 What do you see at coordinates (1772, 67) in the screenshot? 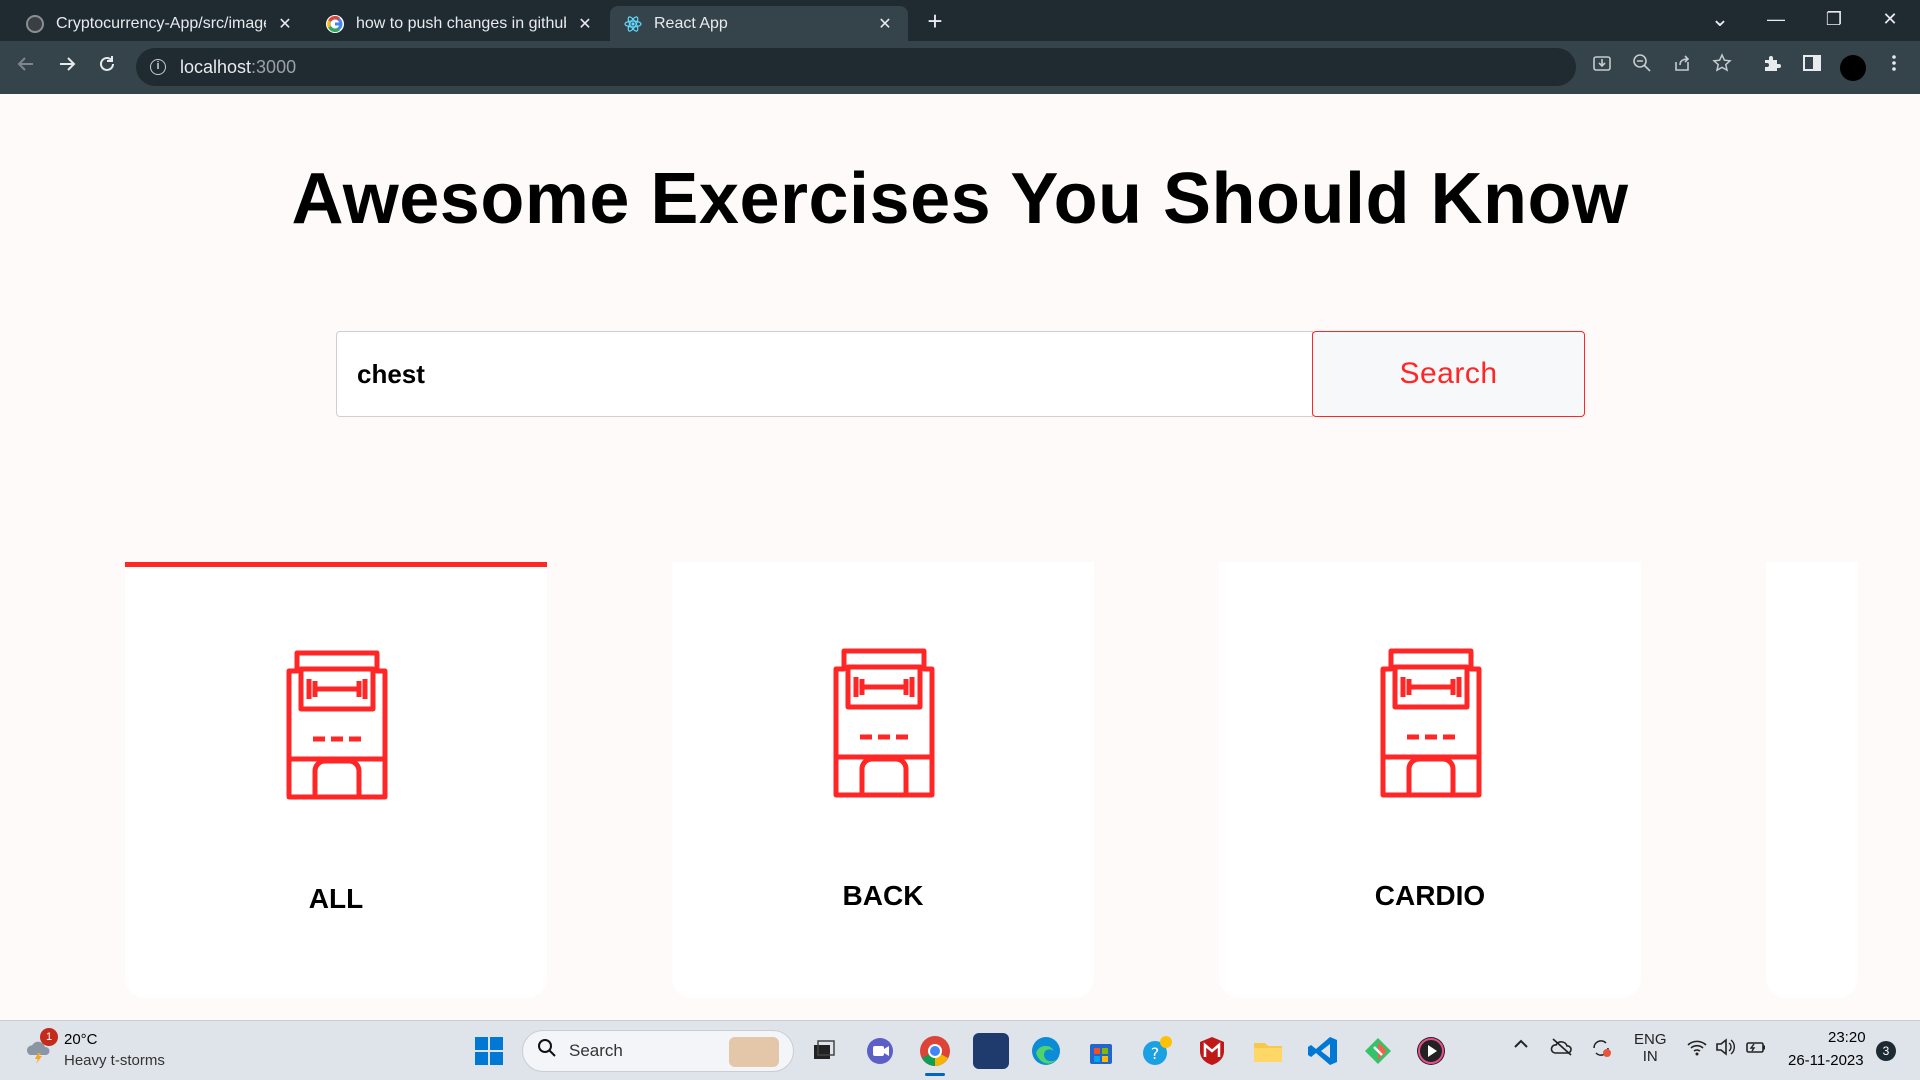
I see `extensions-icon` at bounding box center [1772, 67].